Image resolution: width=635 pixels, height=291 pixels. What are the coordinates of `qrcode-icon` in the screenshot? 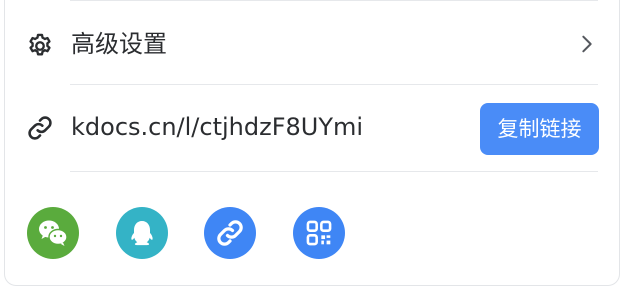 It's located at (319, 233).